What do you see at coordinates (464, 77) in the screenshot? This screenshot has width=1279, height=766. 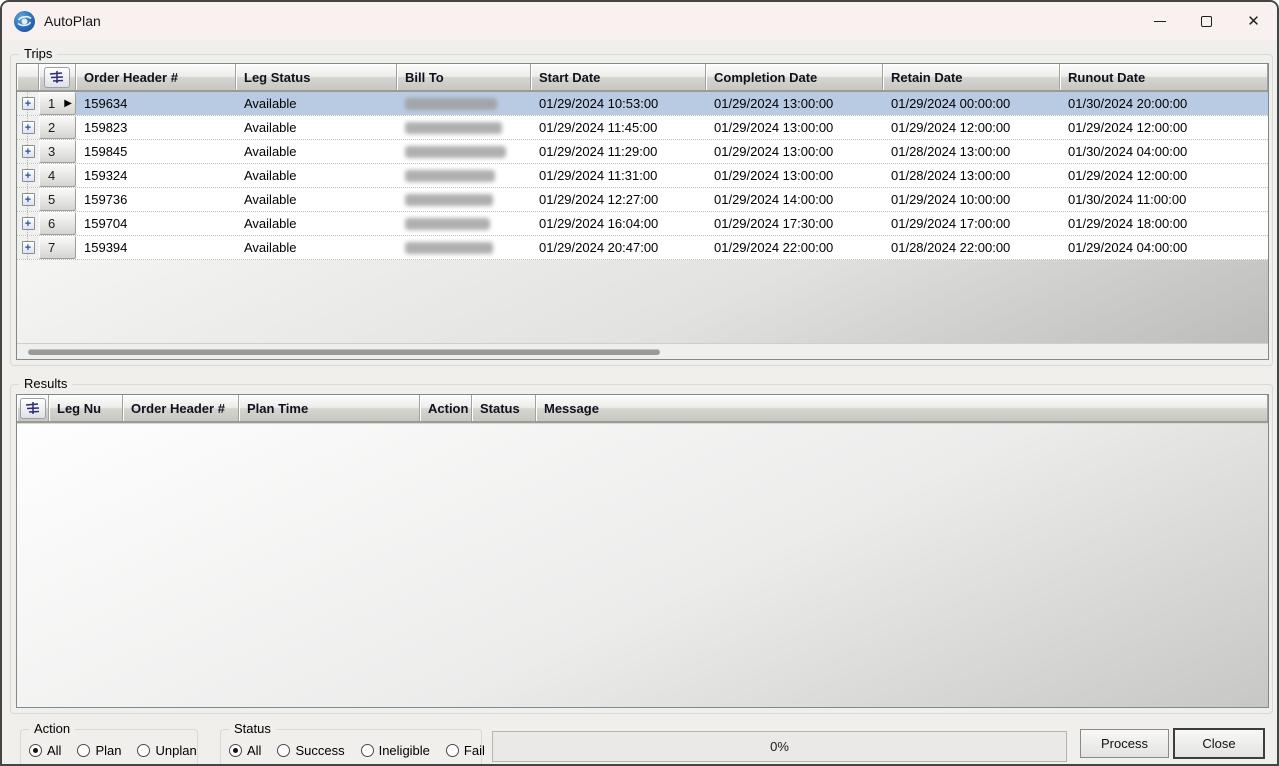 I see `column-header-bill-to: Bill To` at bounding box center [464, 77].